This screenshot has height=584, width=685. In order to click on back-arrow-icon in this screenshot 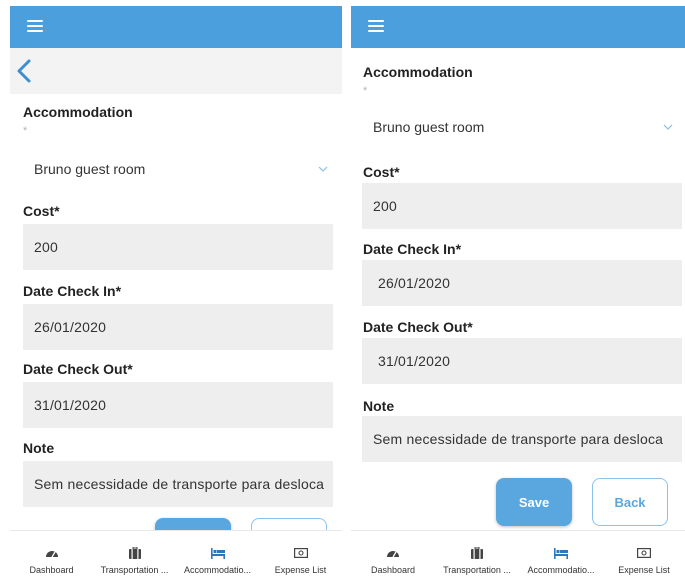, I will do `click(25, 71)`.